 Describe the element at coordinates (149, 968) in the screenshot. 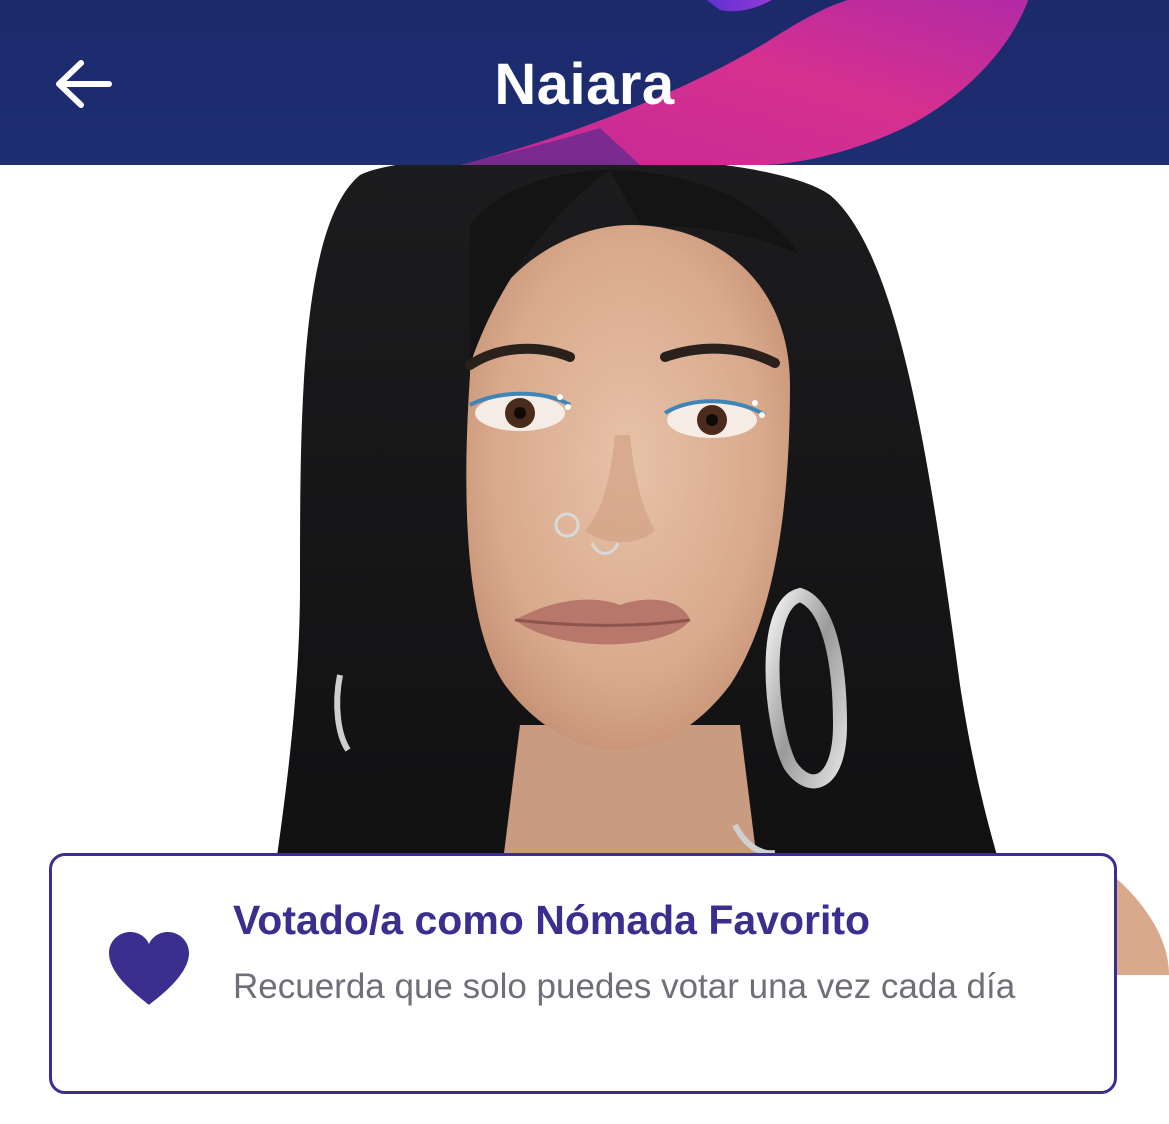

I see `heart-icon` at that location.